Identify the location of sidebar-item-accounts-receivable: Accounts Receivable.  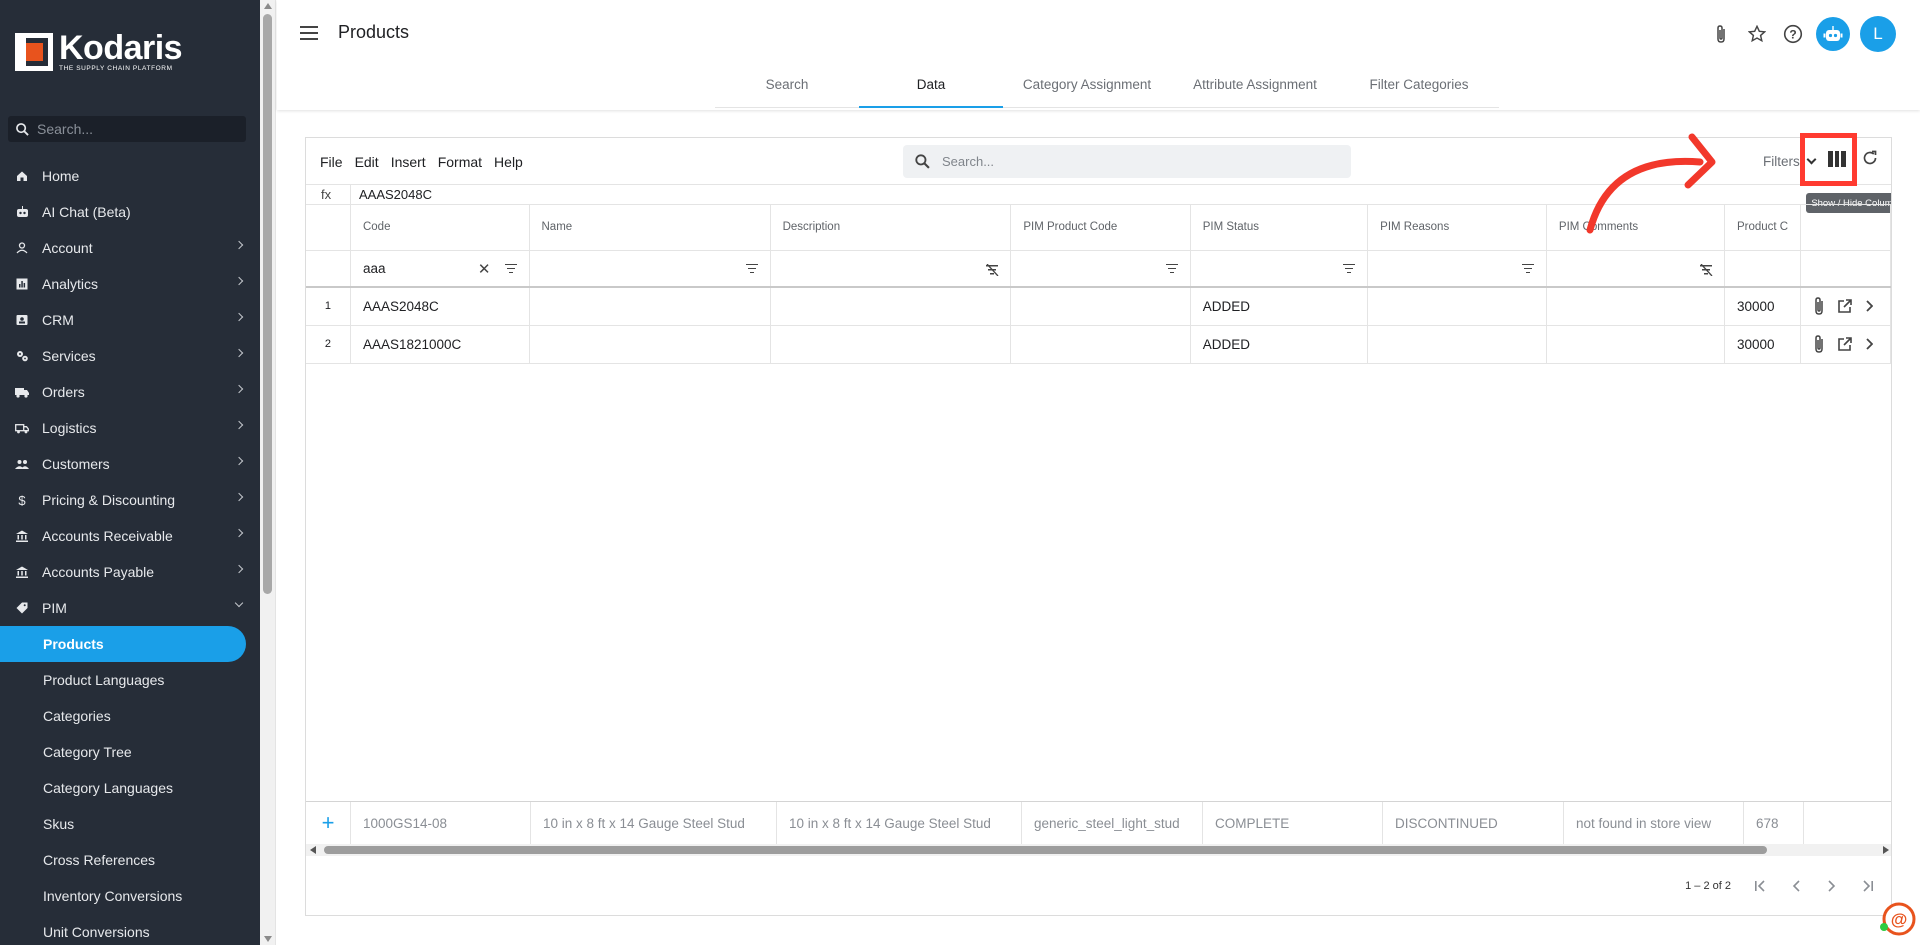
(130, 536).